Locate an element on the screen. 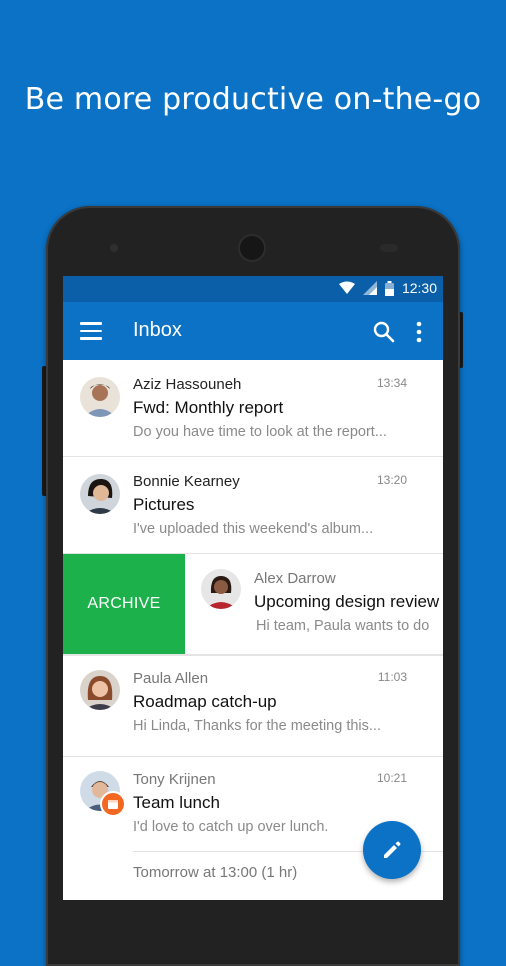  battery-icon is located at coordinates (389, 288).